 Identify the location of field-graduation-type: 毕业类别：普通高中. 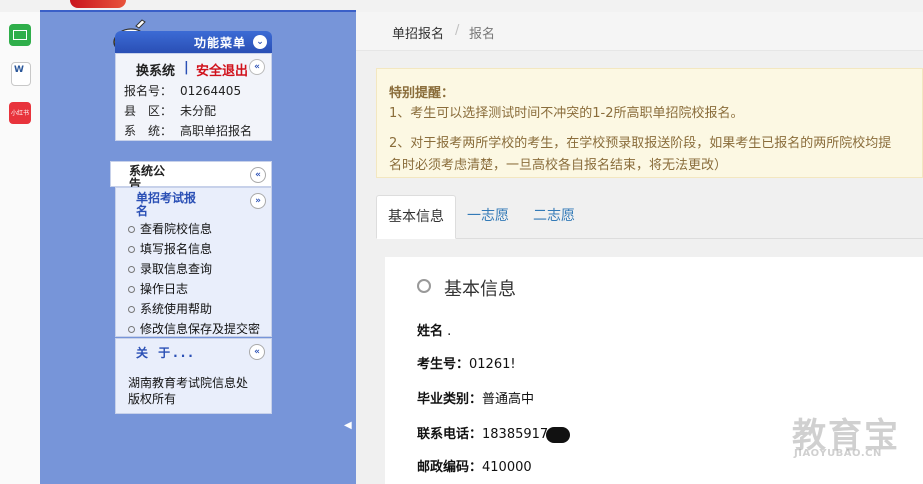
(475, 397).